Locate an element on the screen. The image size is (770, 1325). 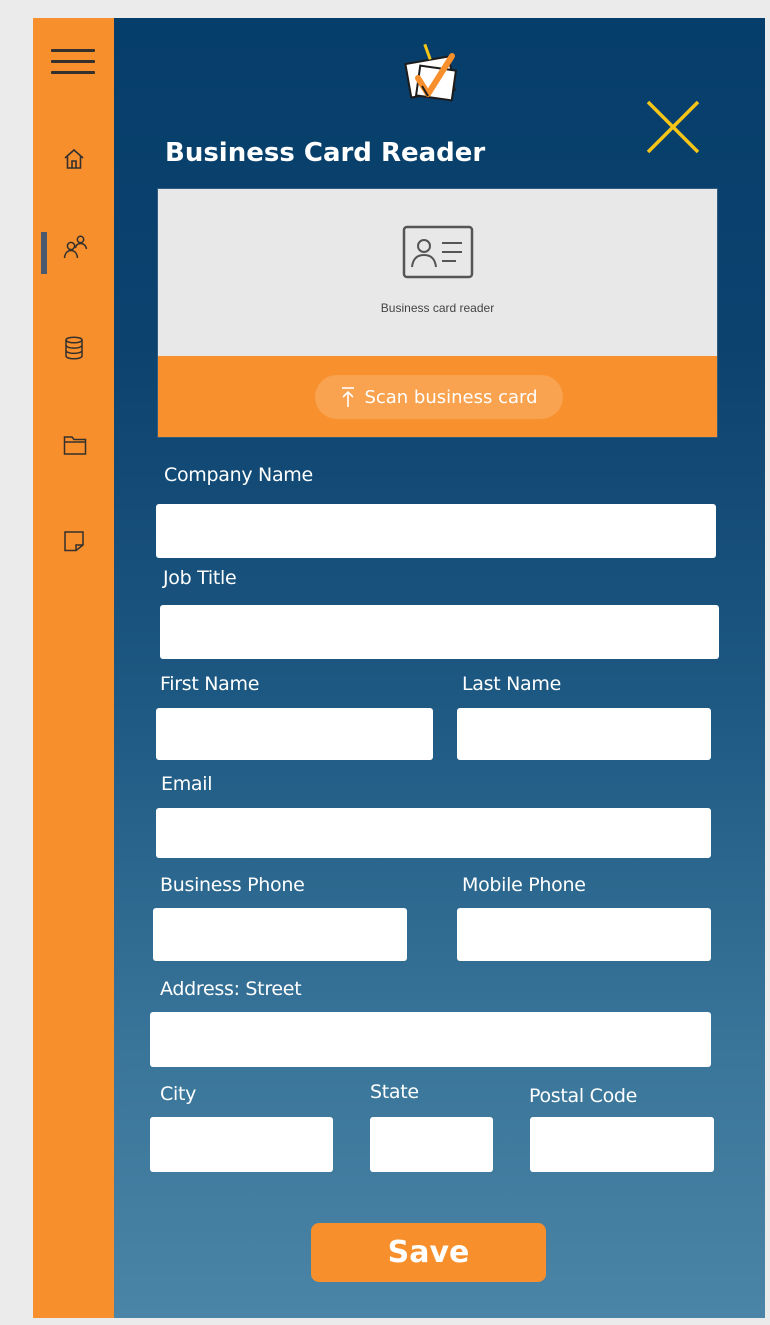
sidebar-item-notes is located at coordinates (73, 542).